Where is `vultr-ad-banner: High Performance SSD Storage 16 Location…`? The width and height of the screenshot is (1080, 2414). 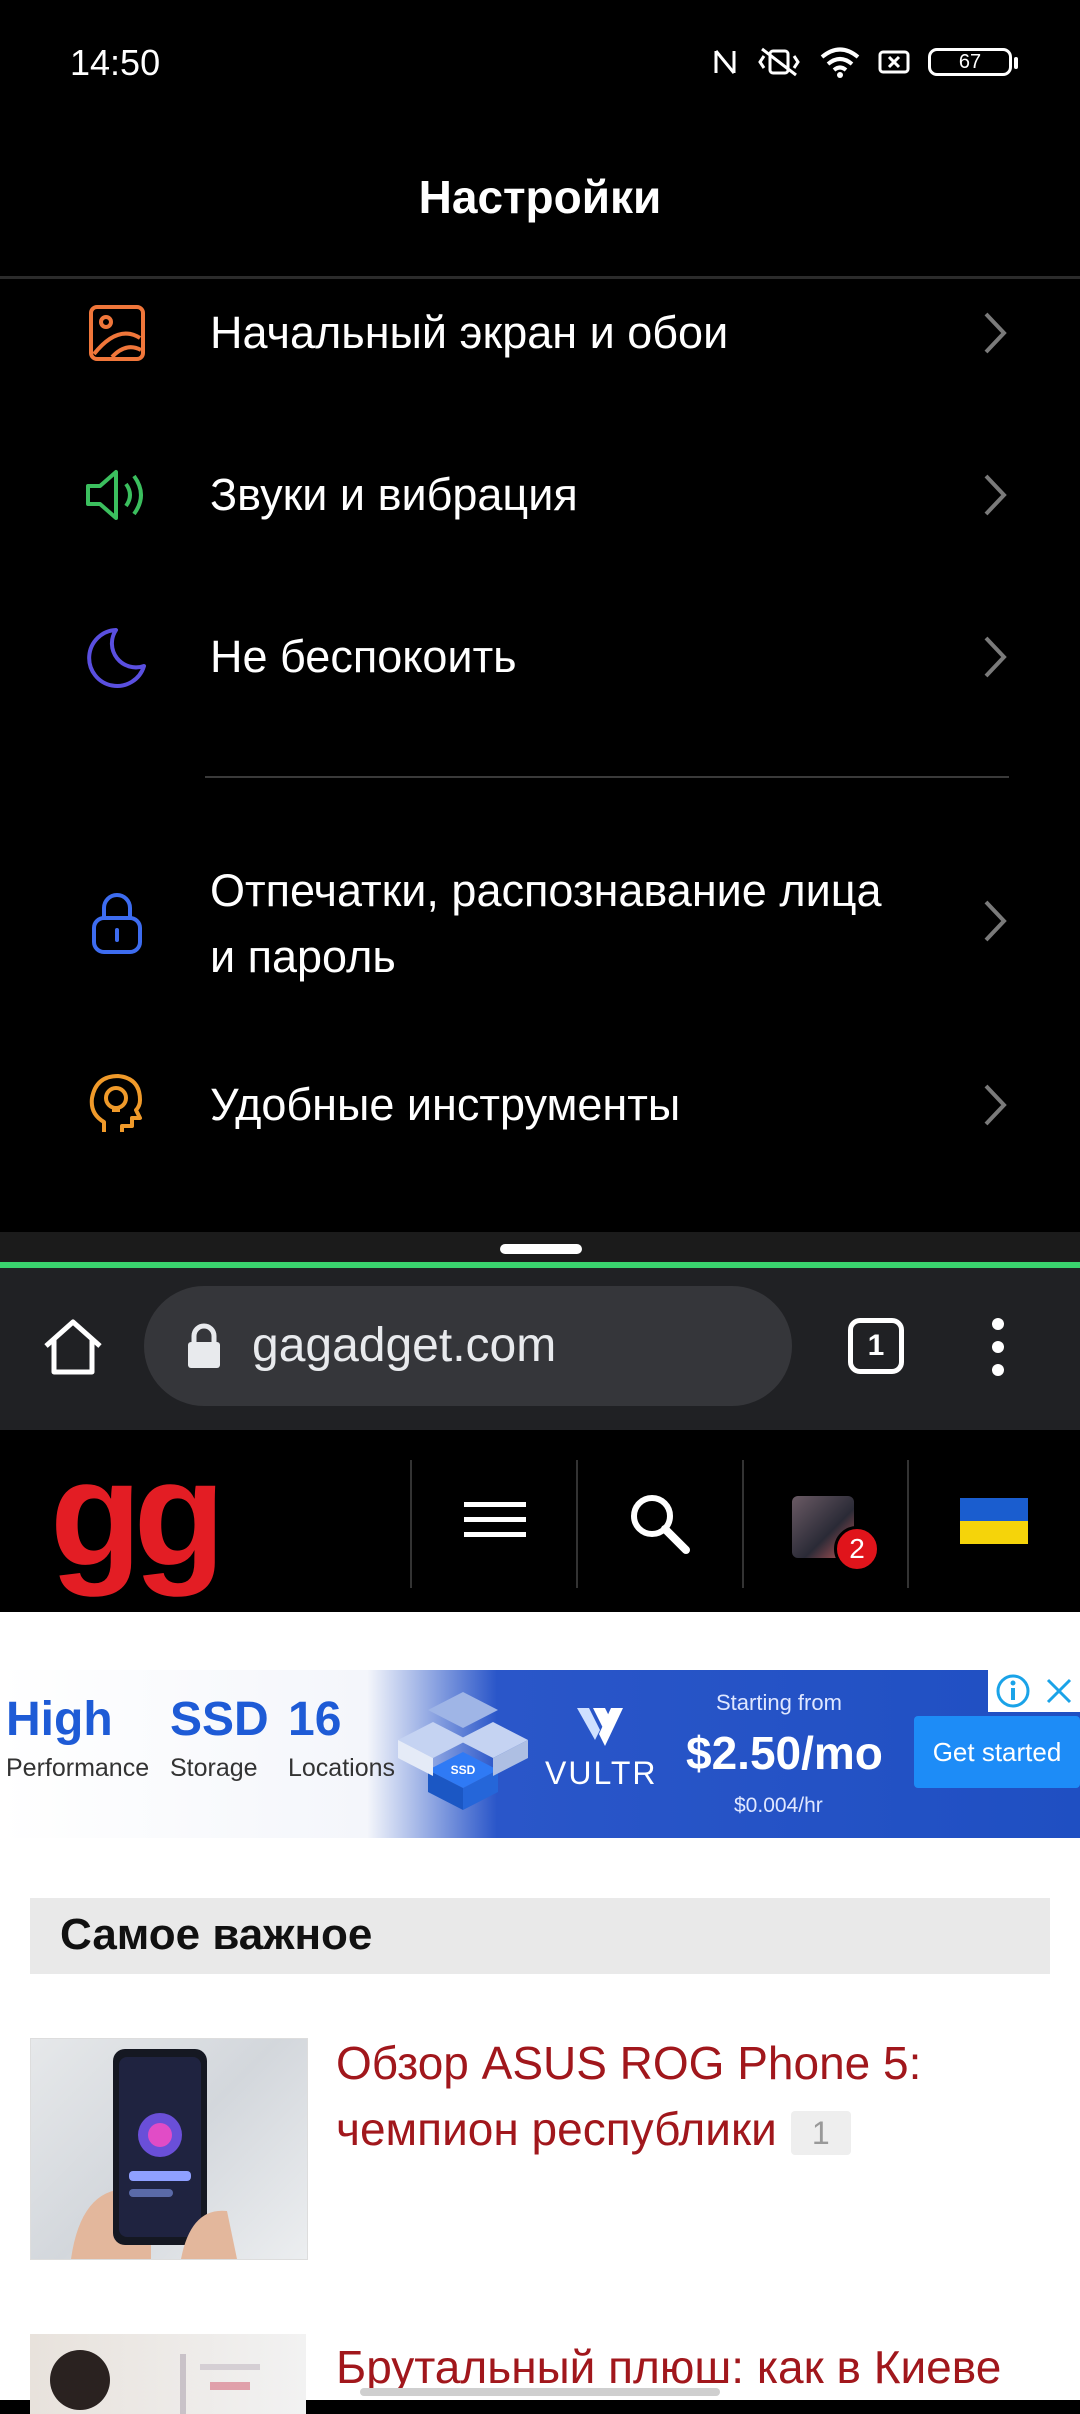
vultr-ad-banner: High Performance SSD Storage 16 Location… is located at coordinates (540, 1754).